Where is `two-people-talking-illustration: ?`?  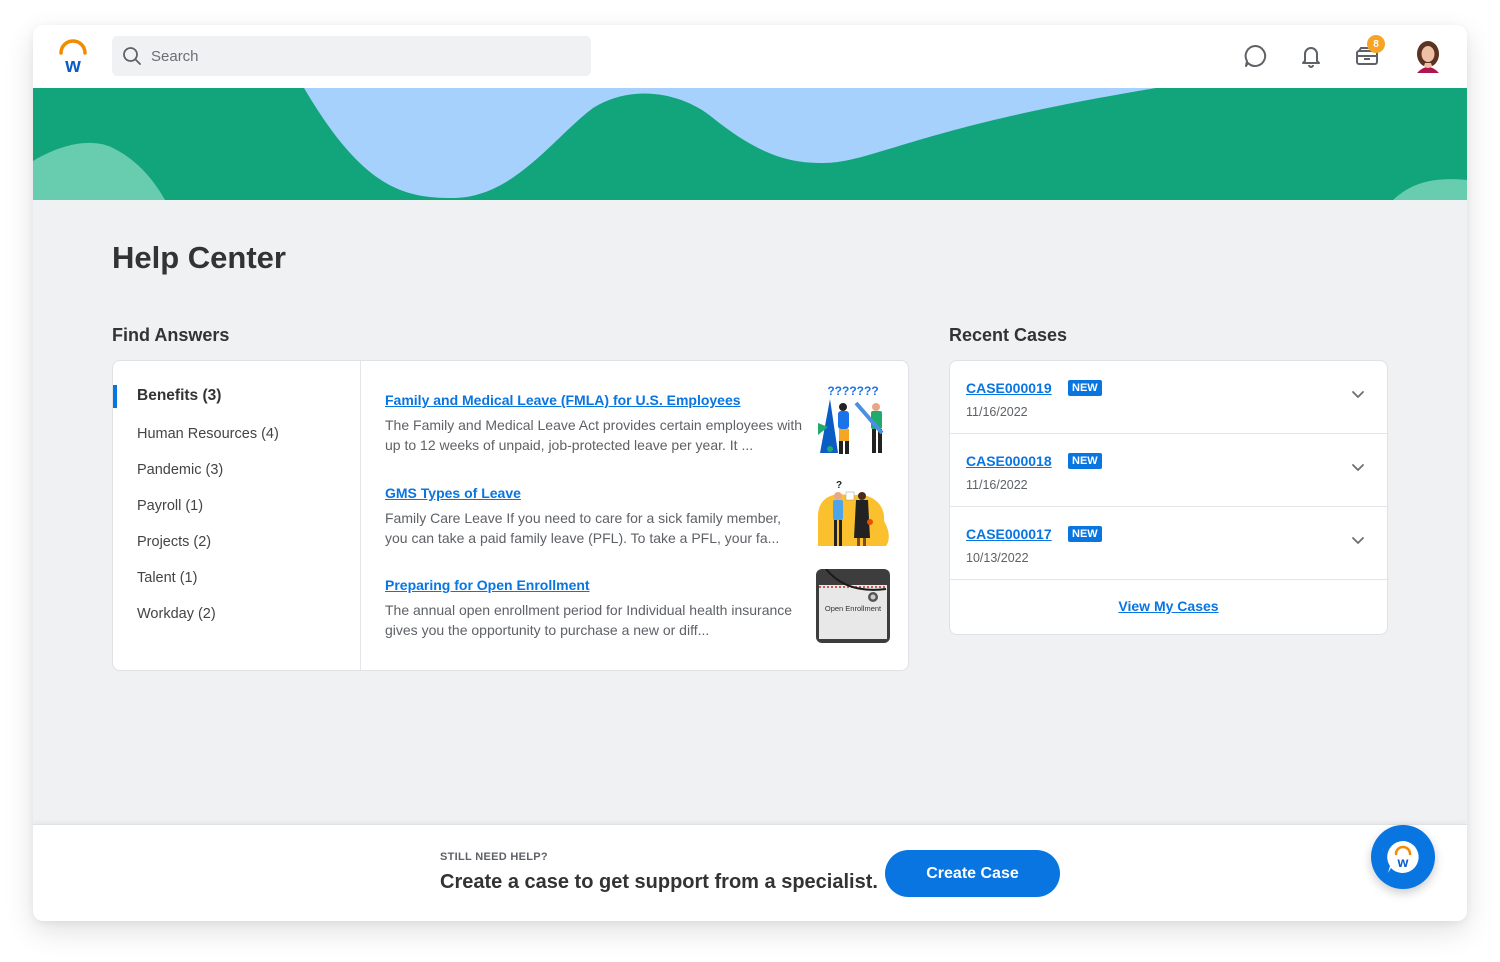
two-people-talking-illustration: ? is located at coordinates (853, 513).